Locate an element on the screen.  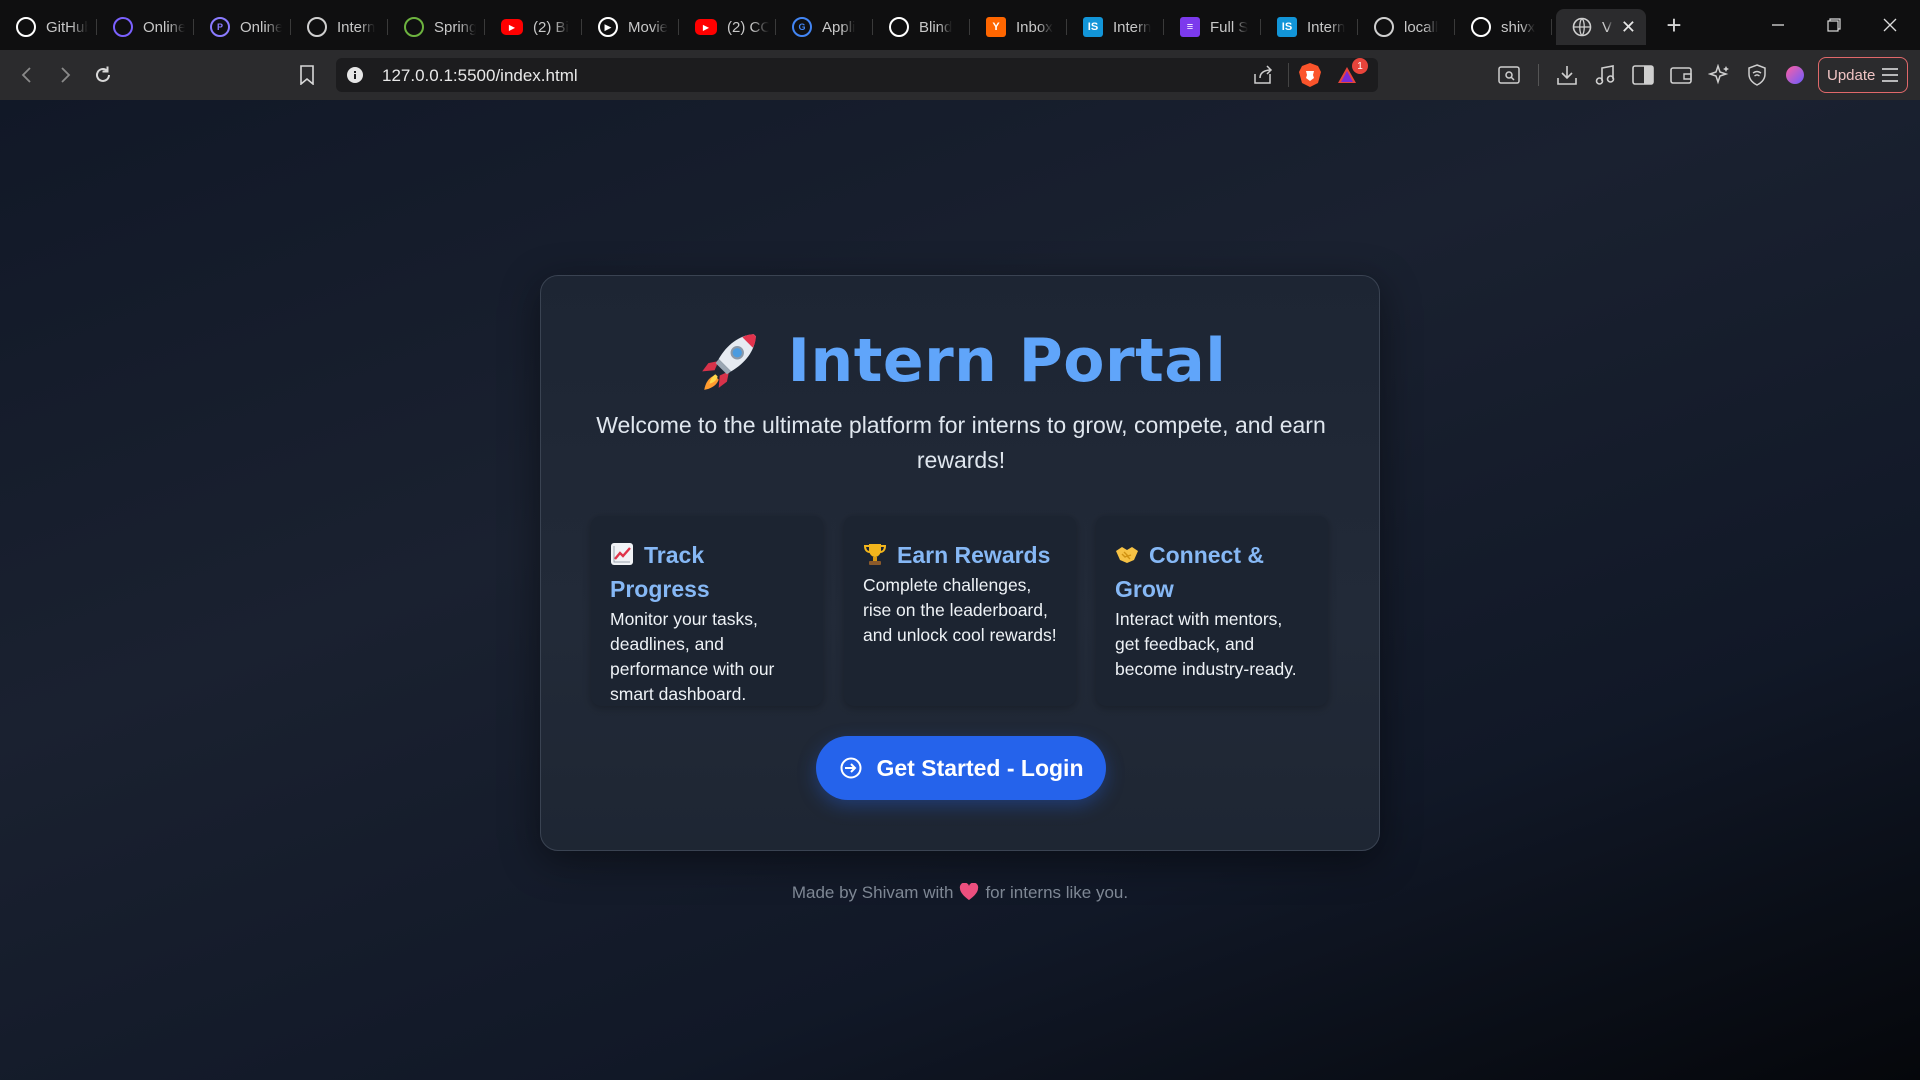
tab-title: (2) CC is located at coordinates (748, 27).